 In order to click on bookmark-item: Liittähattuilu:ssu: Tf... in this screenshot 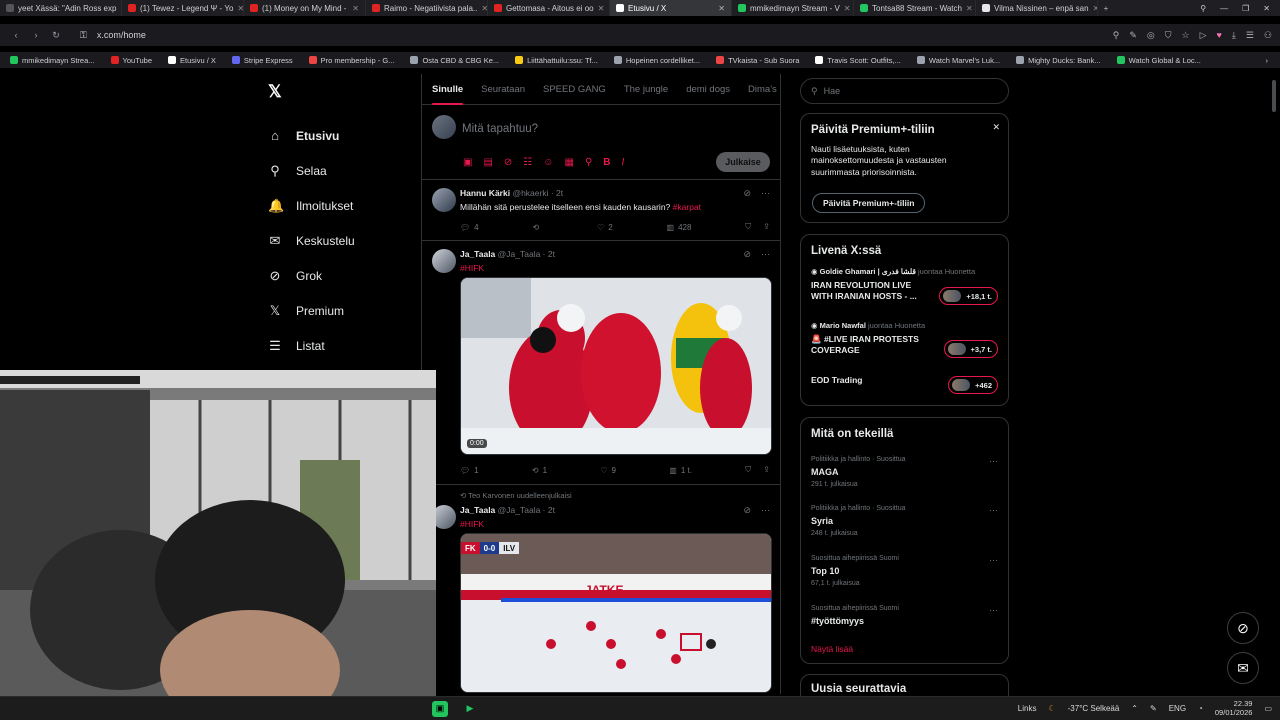, I will do `click(556, 60)`.